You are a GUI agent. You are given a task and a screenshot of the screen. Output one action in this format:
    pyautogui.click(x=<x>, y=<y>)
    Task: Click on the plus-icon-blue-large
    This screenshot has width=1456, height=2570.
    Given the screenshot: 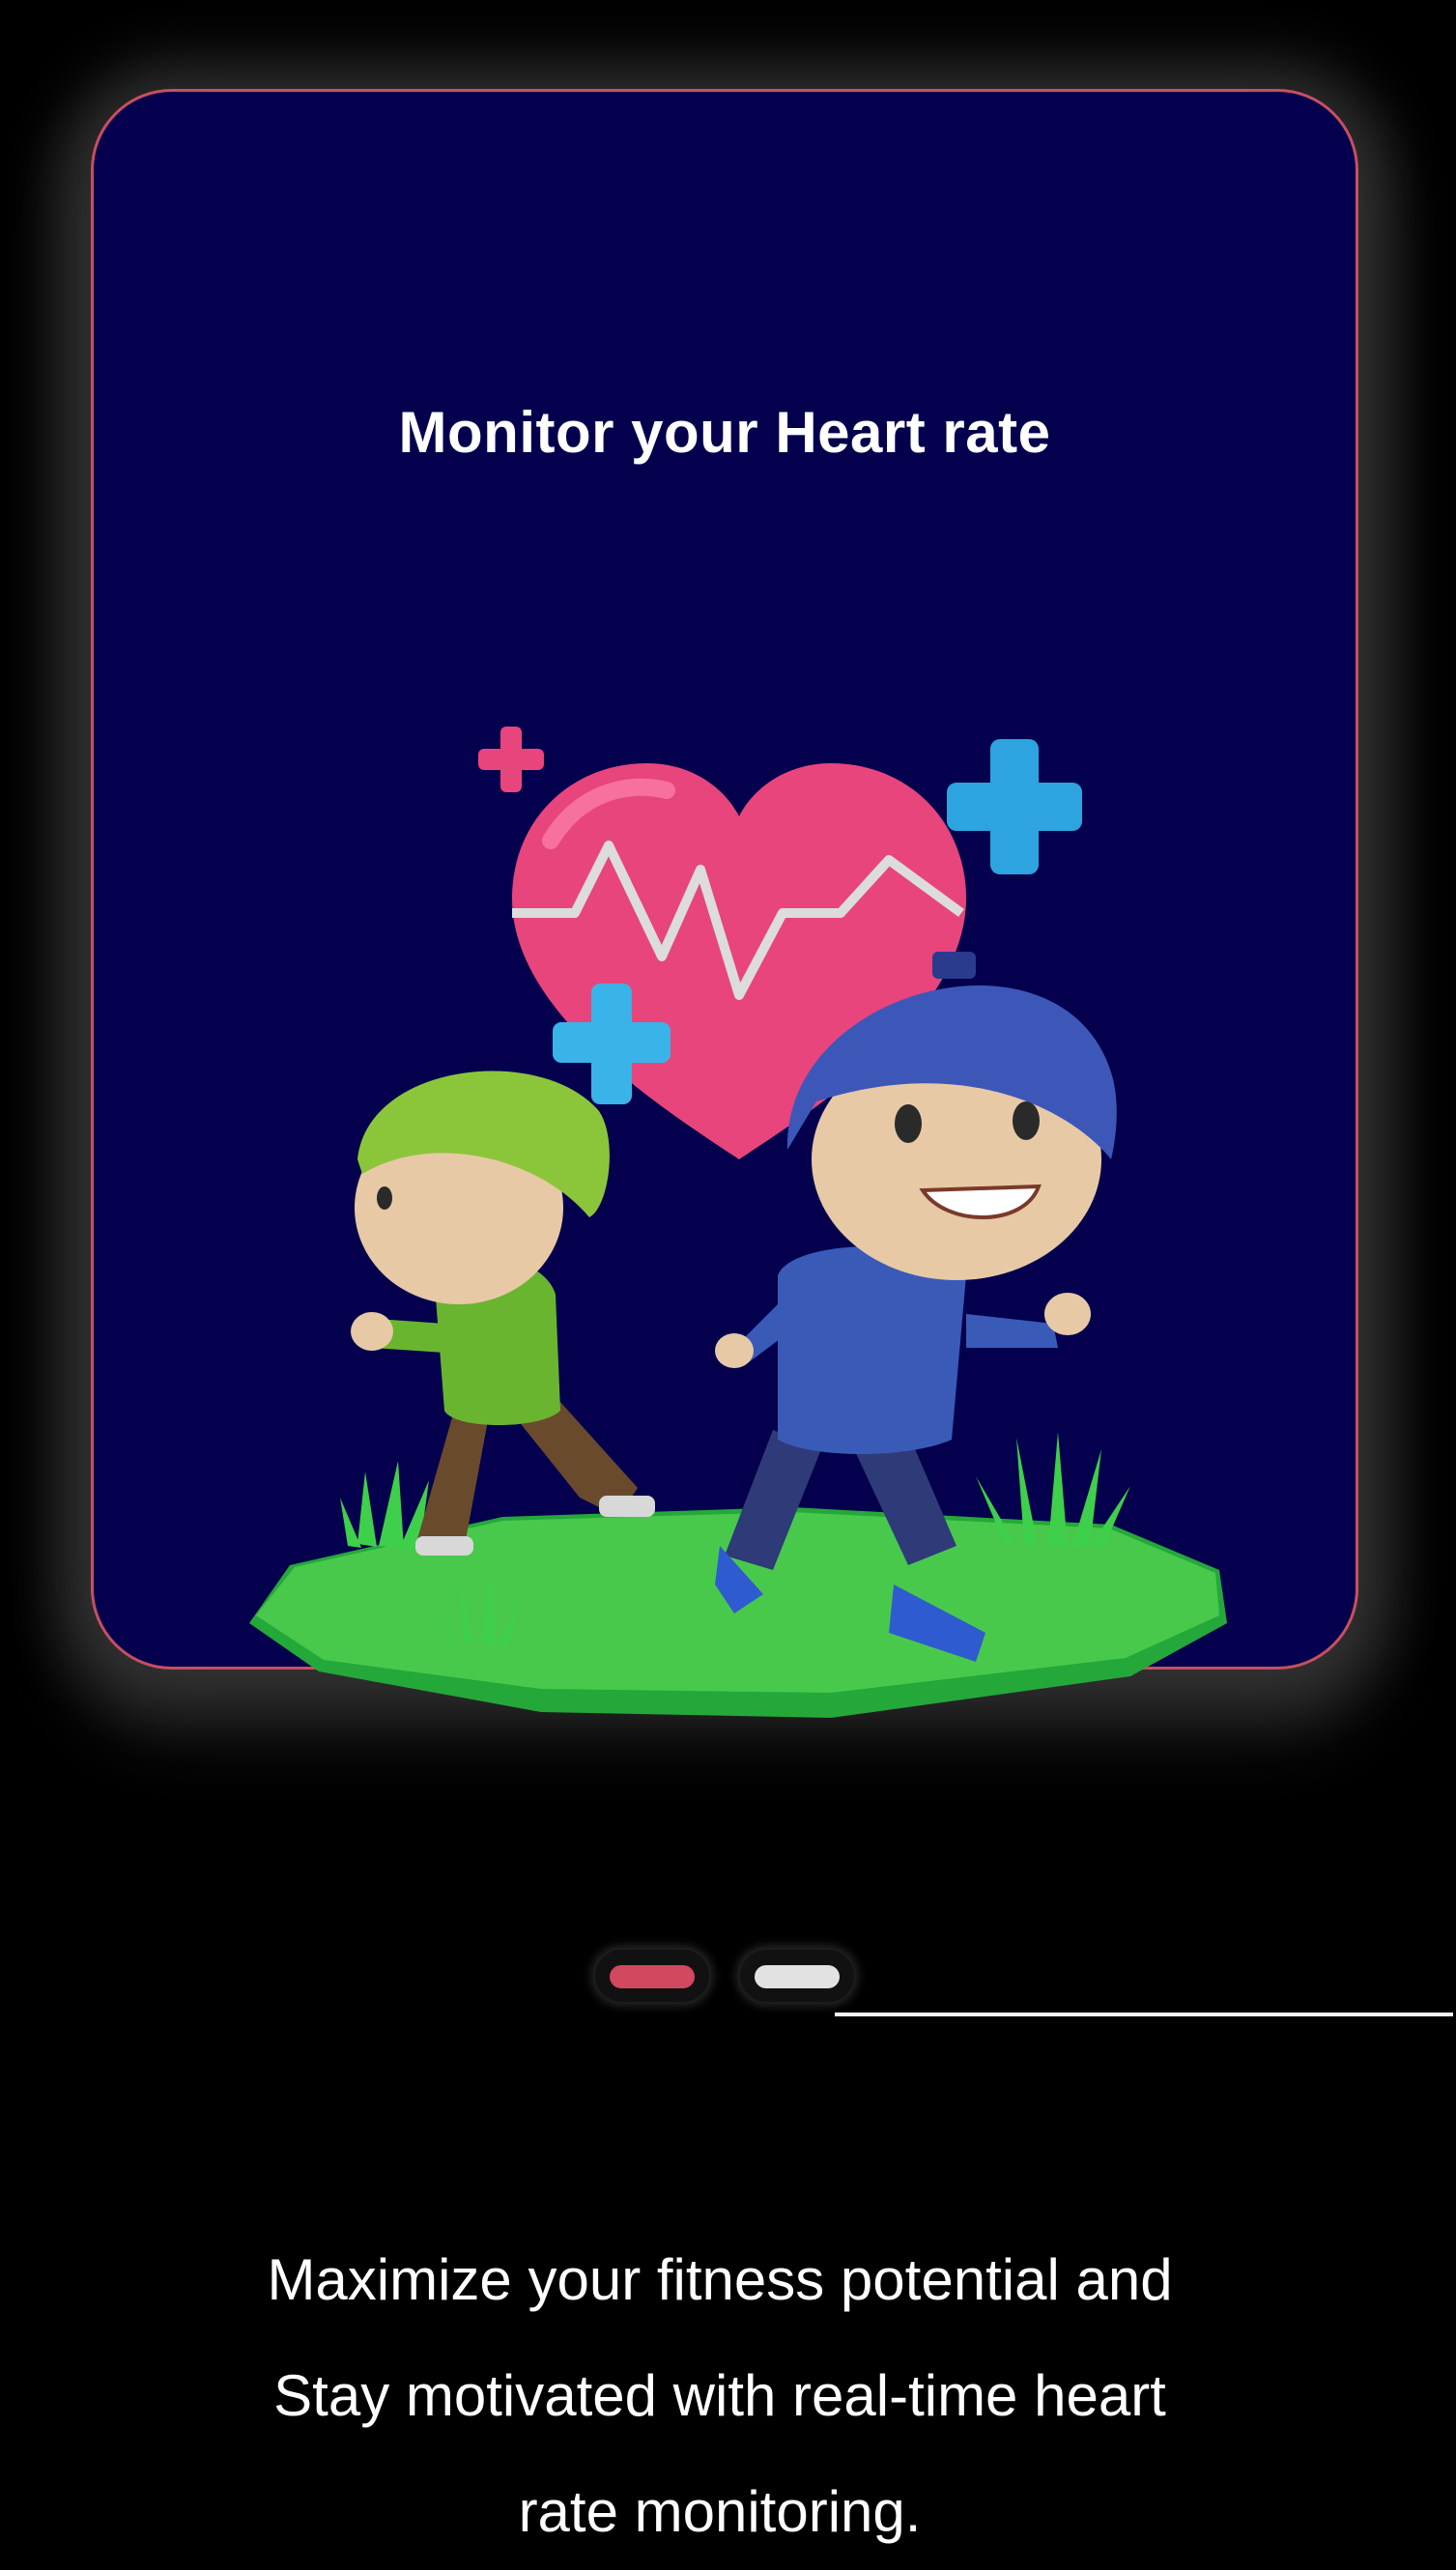 What is the action you would take?
    pyautogui.click(x=1015, y=807)
    